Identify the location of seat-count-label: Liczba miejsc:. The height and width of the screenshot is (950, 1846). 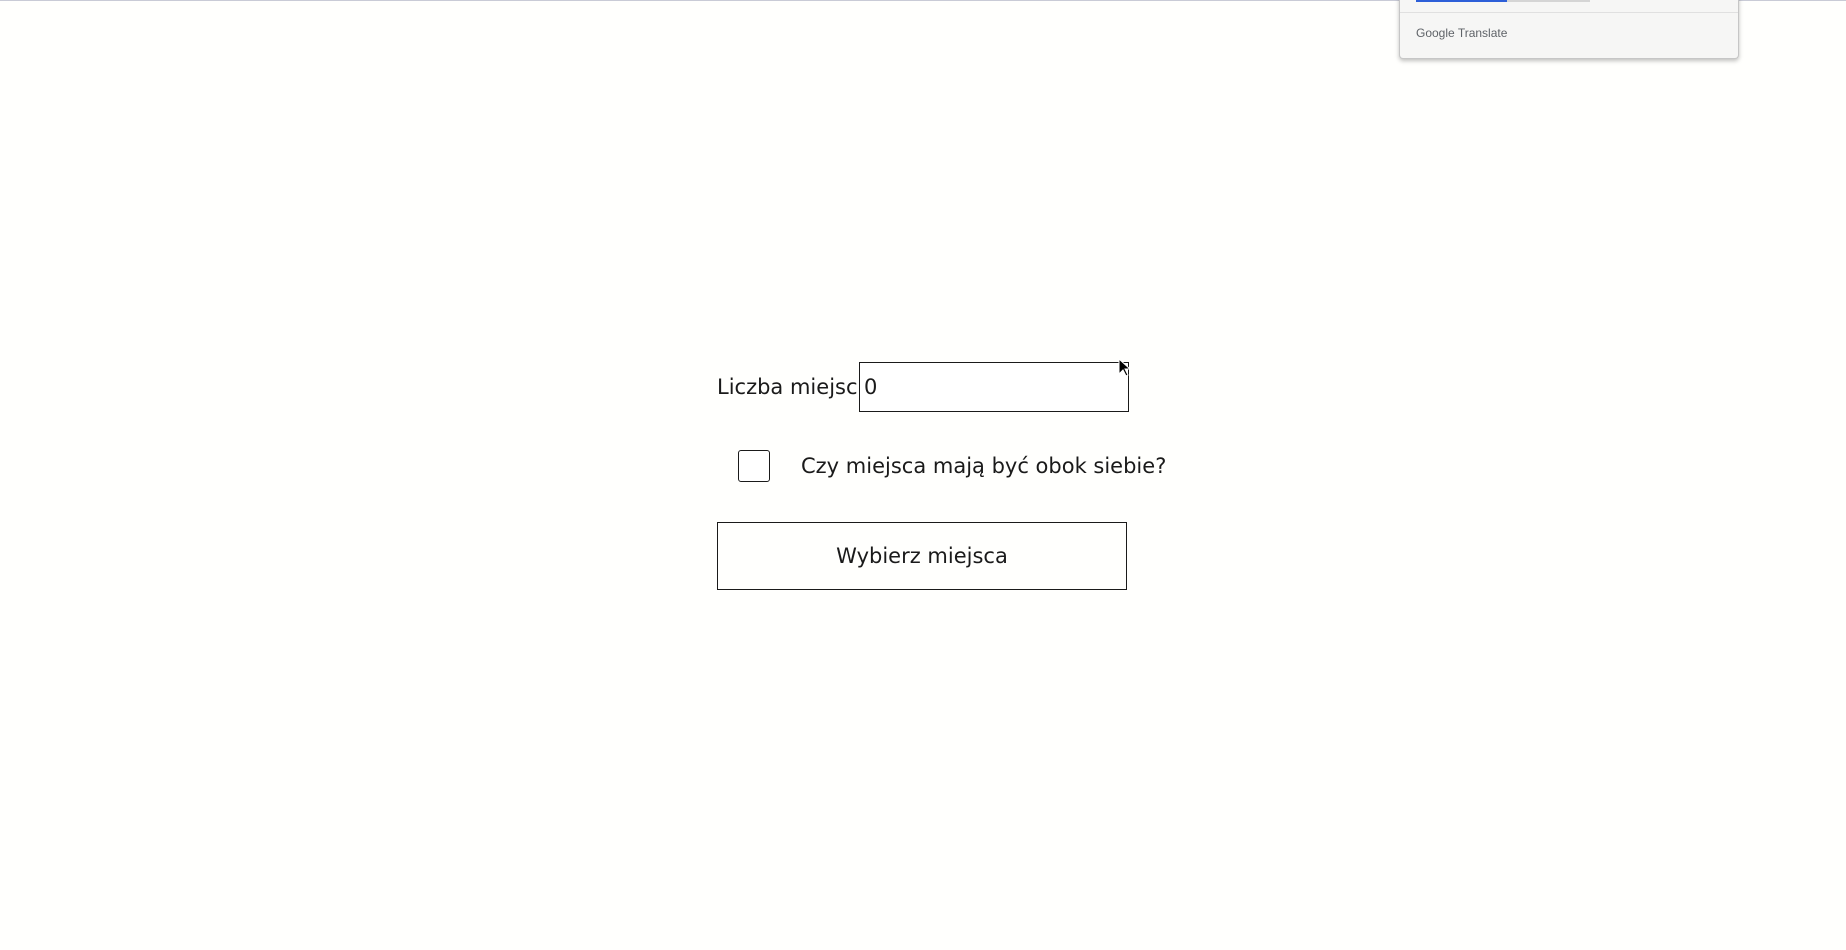
(791, 387).